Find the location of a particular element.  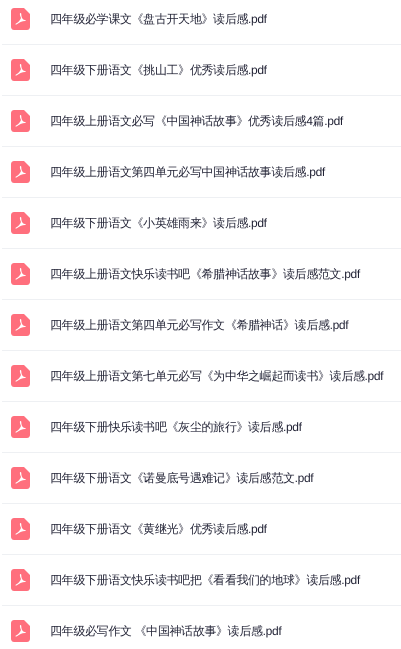

file-name: 四年级下册语文《黄继光》优秀读后感.pdf is located at coordinates (158, 529).